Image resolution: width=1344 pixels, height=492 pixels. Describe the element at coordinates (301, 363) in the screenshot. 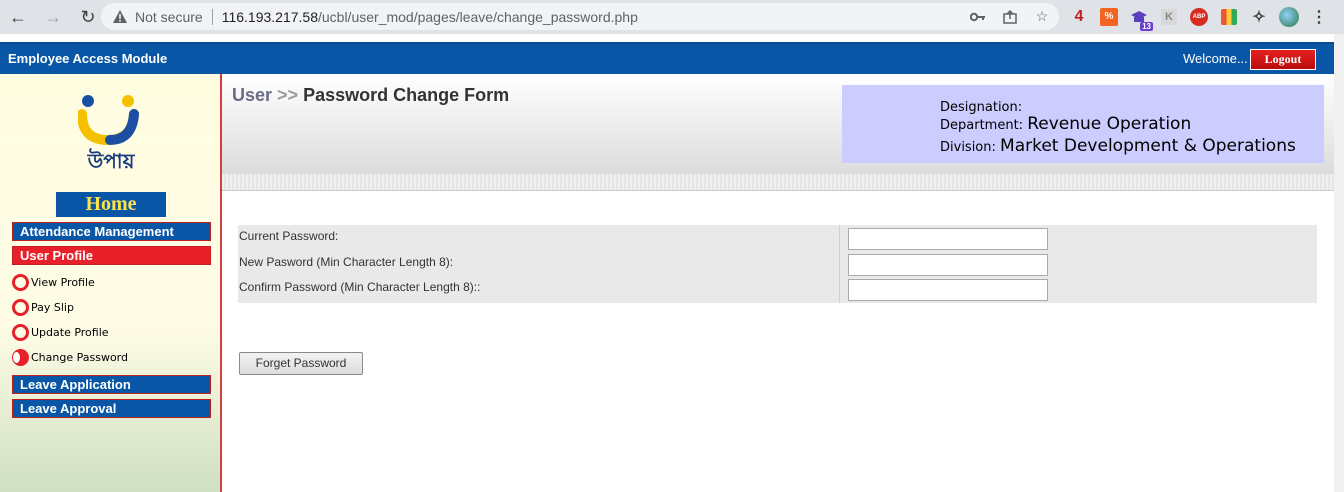

I see `forget-password-button: Forget Password` at that location.